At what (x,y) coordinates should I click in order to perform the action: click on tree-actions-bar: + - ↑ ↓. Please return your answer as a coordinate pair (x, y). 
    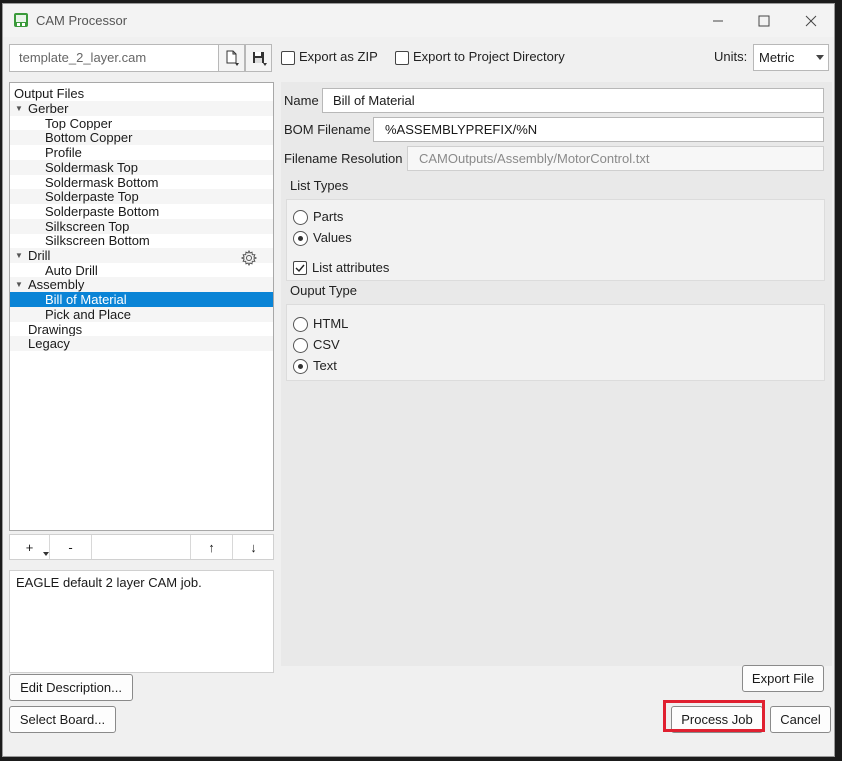
    Looking at the image, I should click on (141, 547).